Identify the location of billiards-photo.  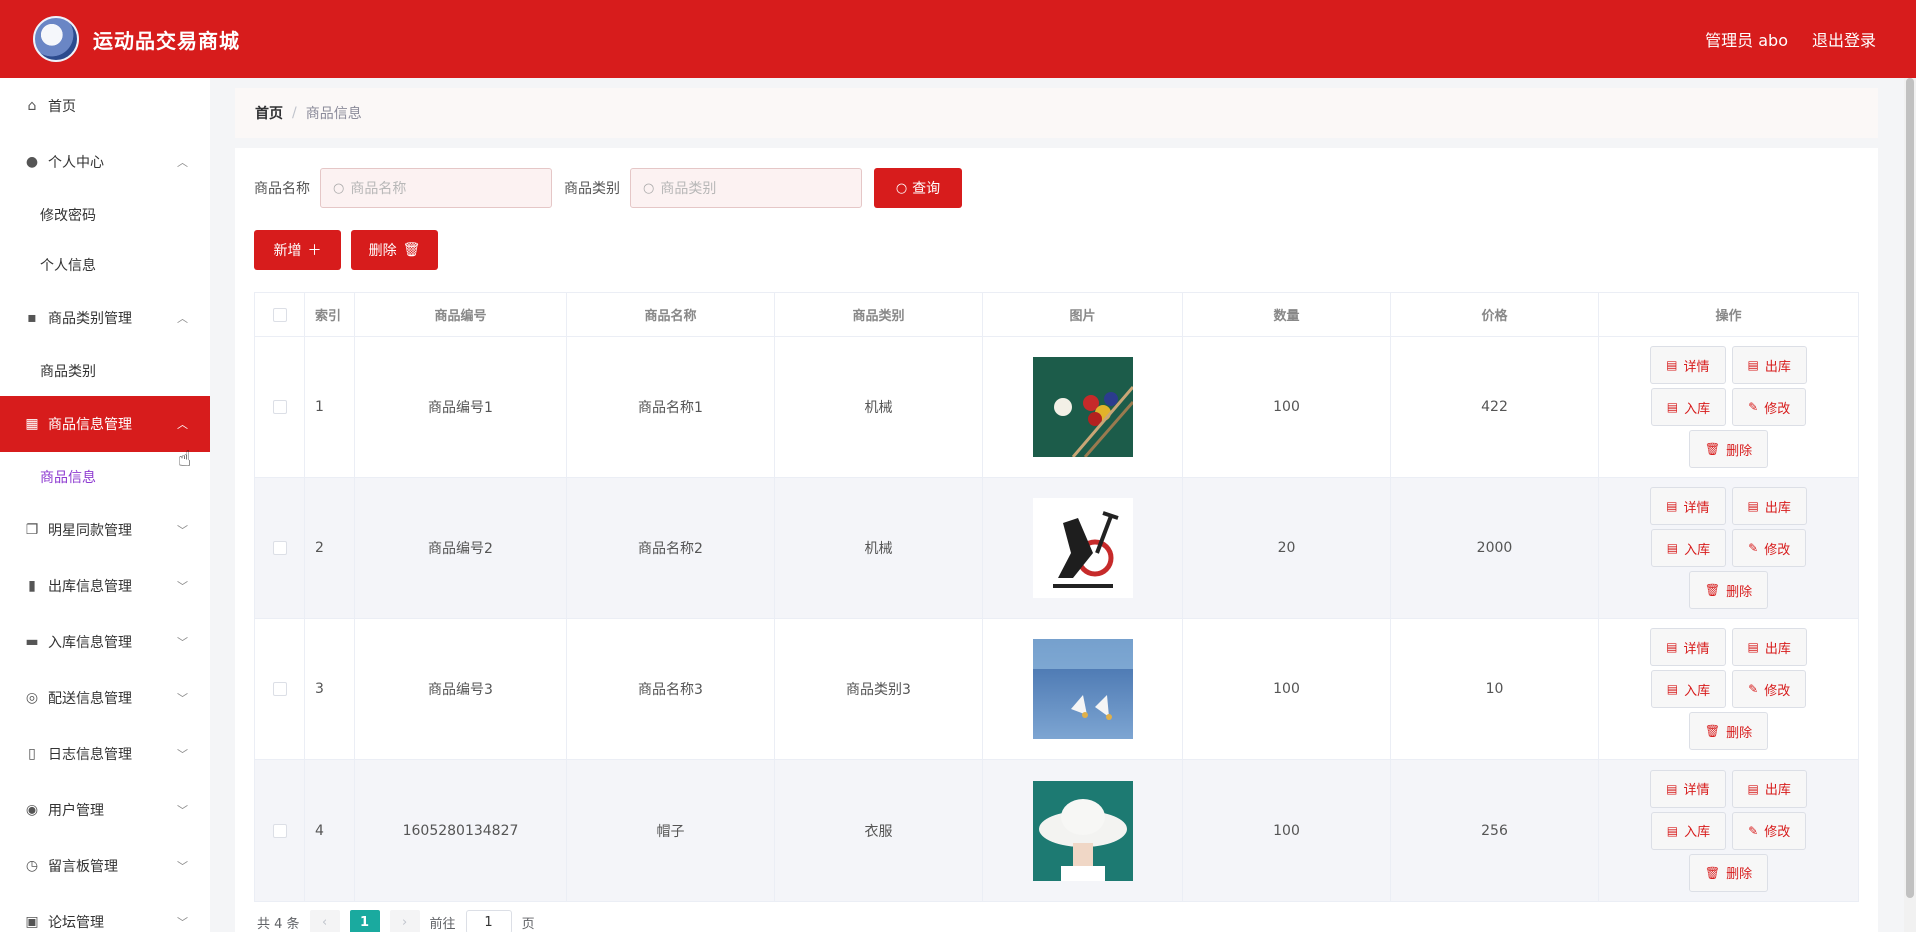
(1082, 407).